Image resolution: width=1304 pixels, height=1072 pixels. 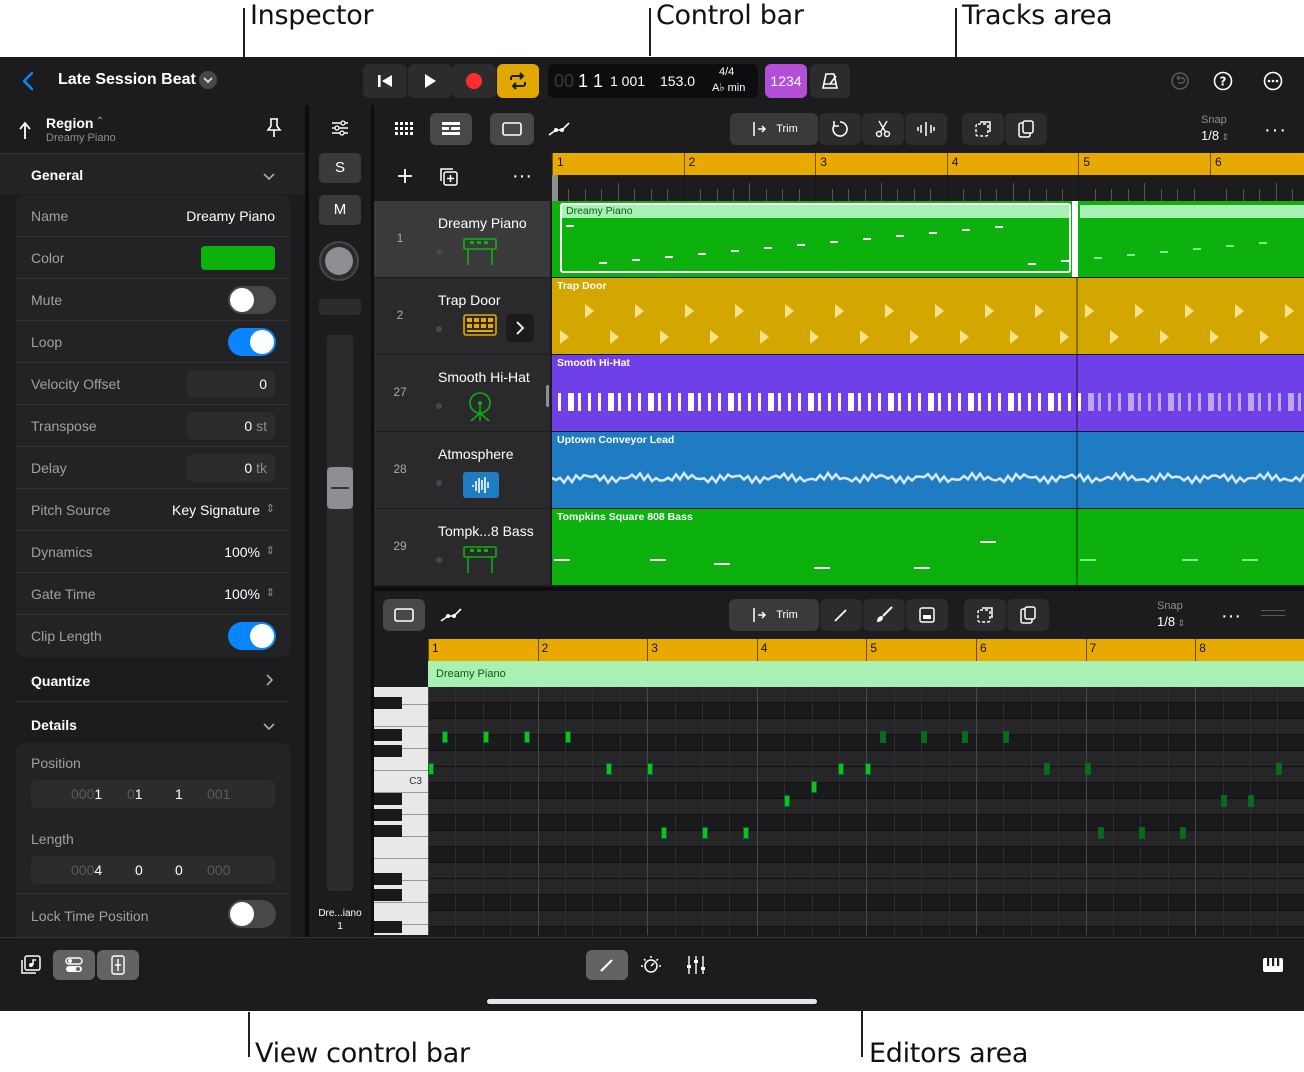 I want to click on automation-button, so click(x=559, y=129).